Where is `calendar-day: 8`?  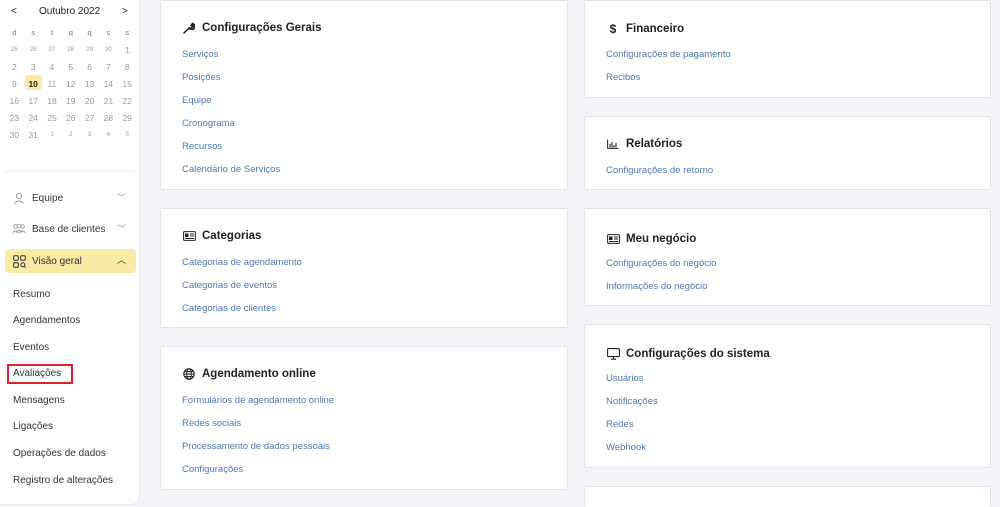
calendar-day: 8 is located at coordinates (127, 67).